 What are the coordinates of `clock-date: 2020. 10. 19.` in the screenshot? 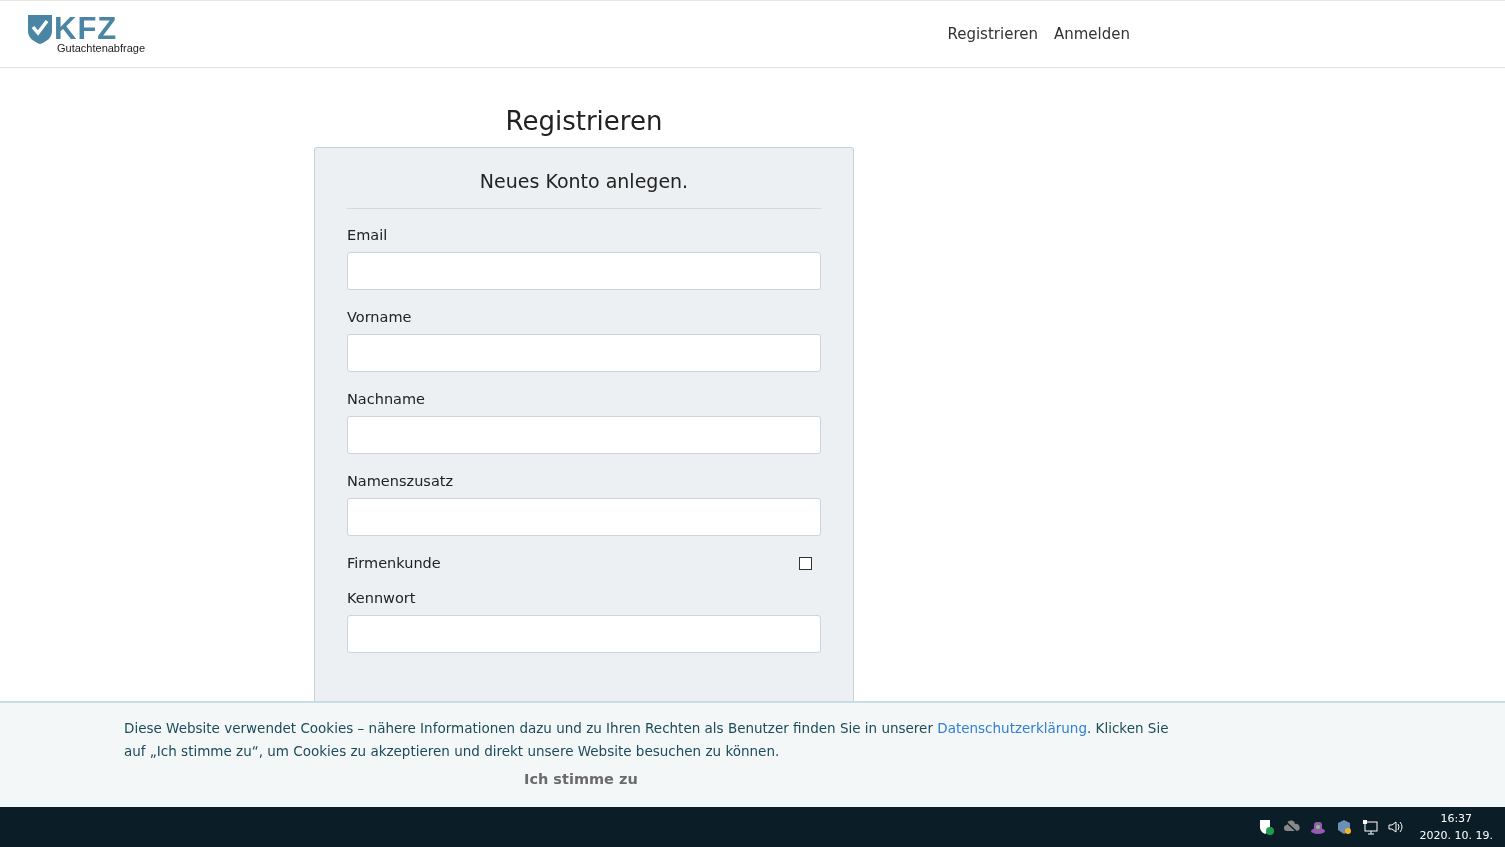 It's located at (1456, 836).